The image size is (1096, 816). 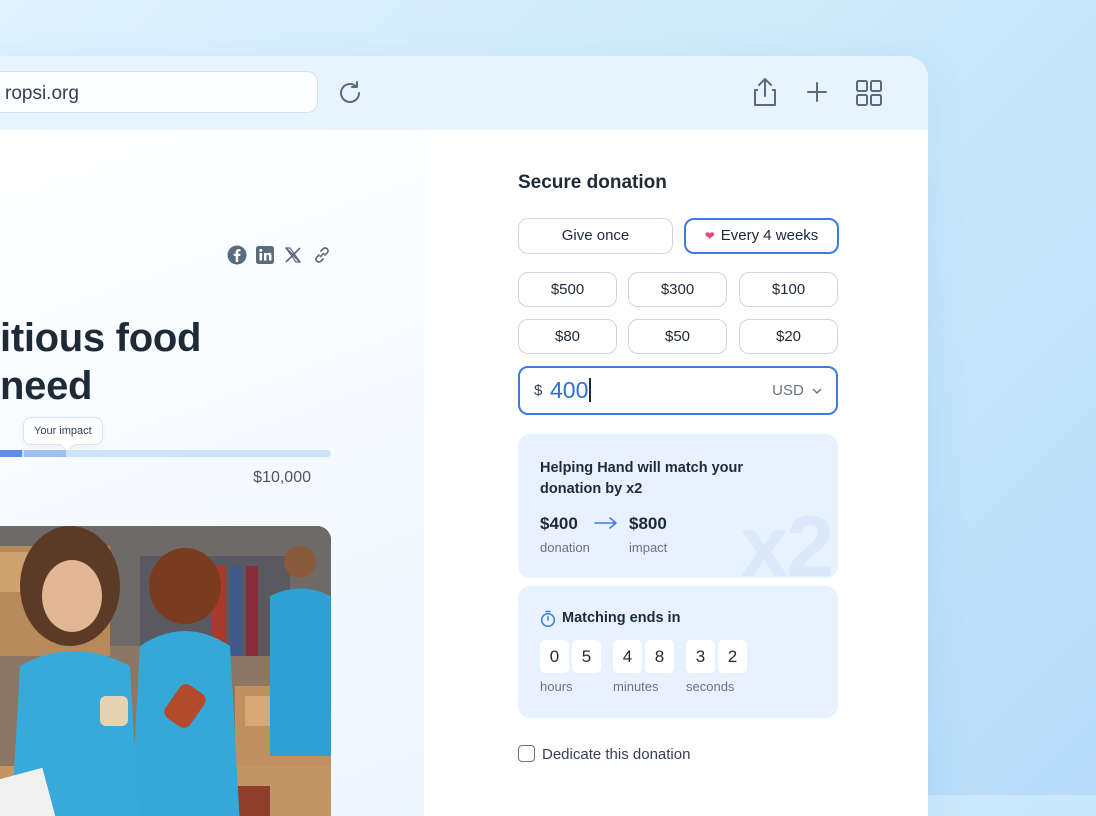 I want to click on seconds-label: seconds, so click(x=710, y=686).